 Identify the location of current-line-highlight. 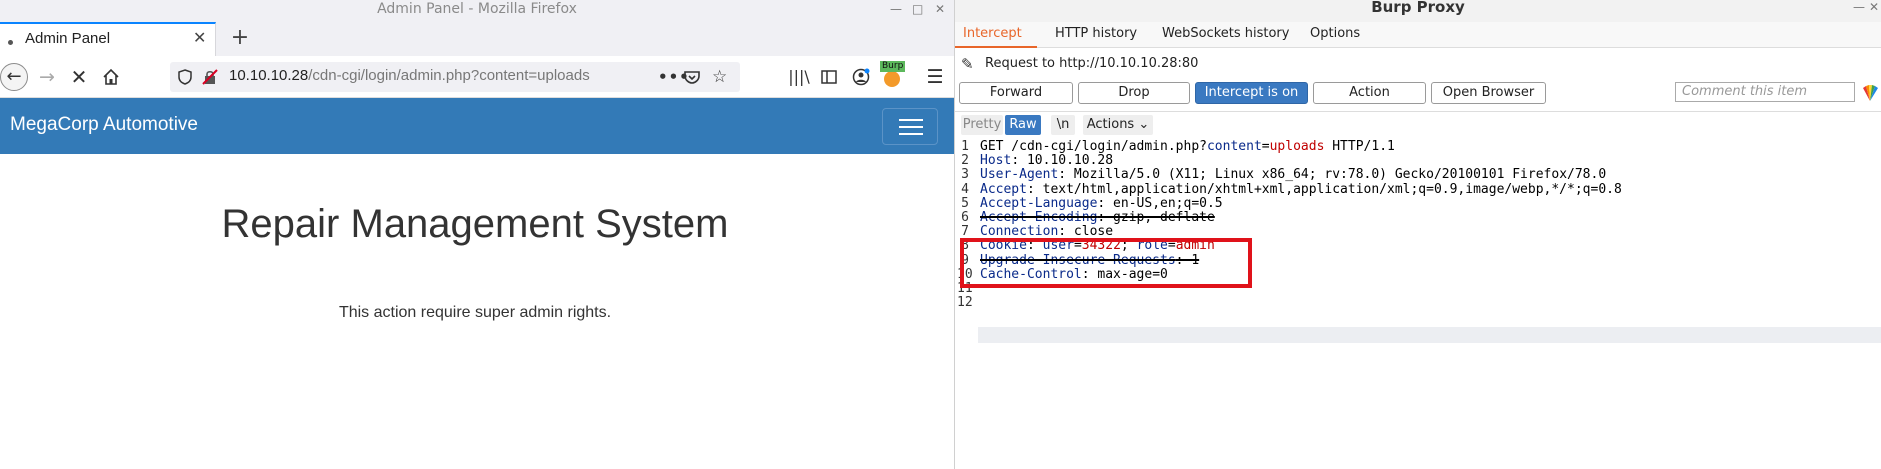
(1429, 335).